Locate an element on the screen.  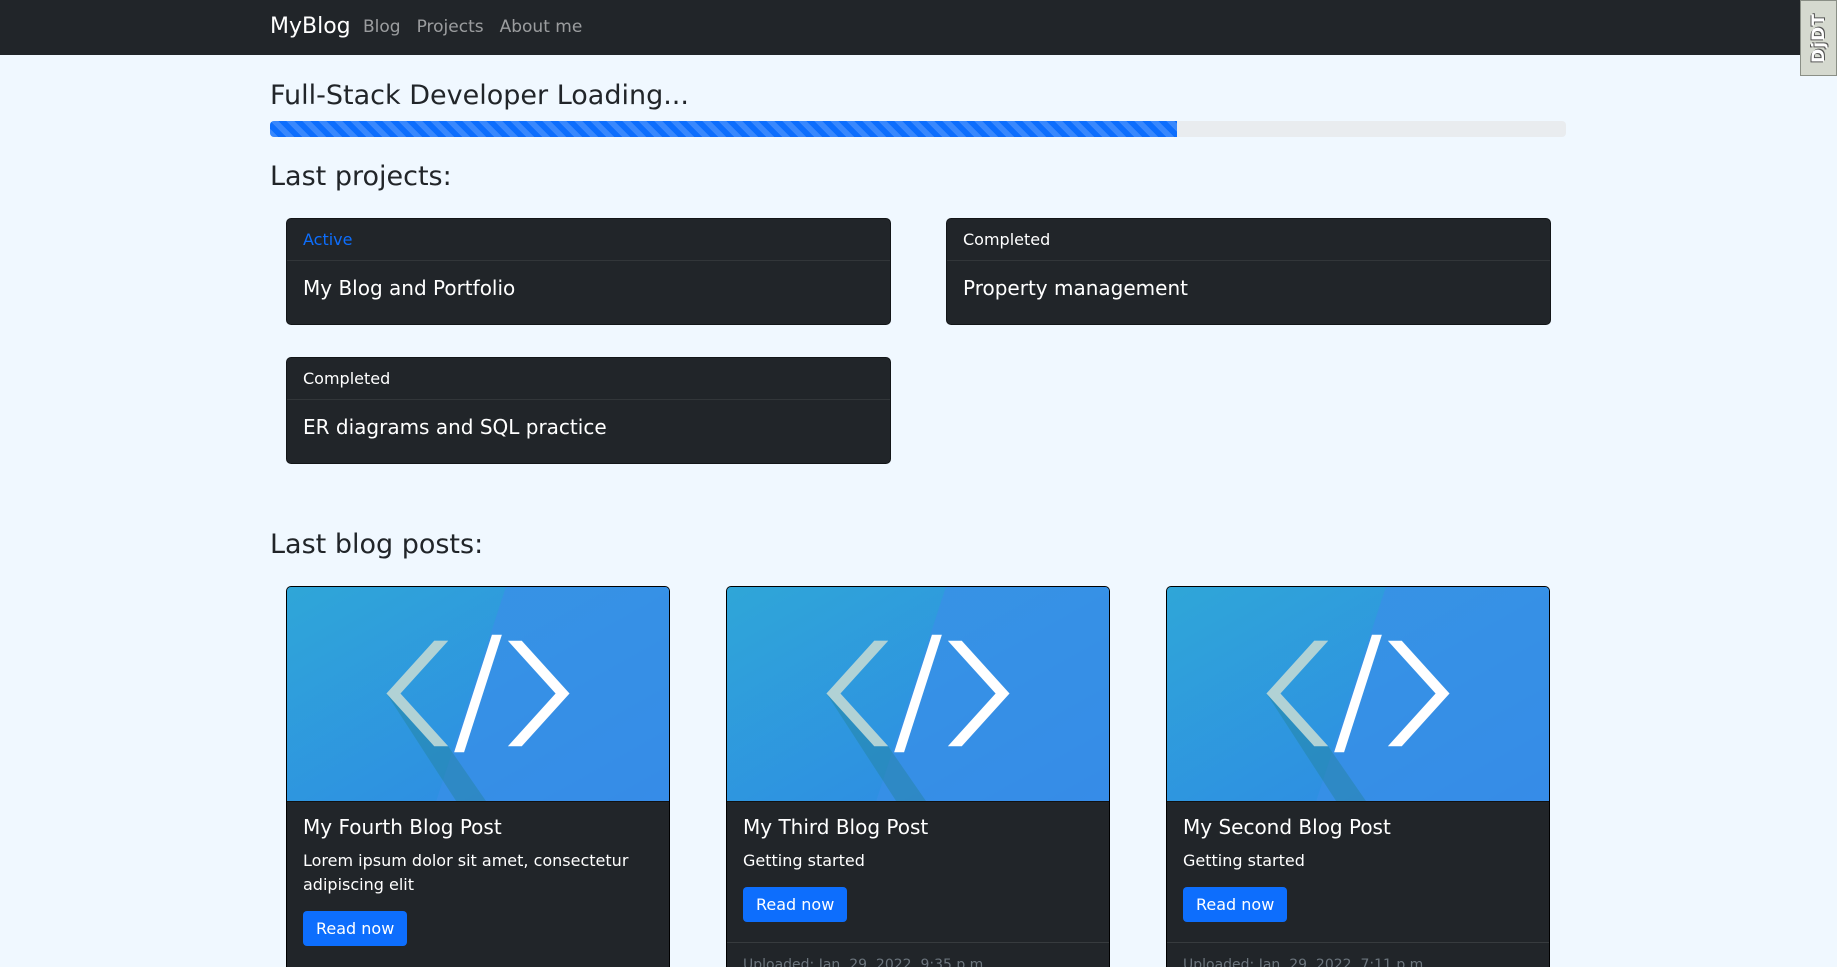
project-title: Property management is located at coordinates (1075, 288).